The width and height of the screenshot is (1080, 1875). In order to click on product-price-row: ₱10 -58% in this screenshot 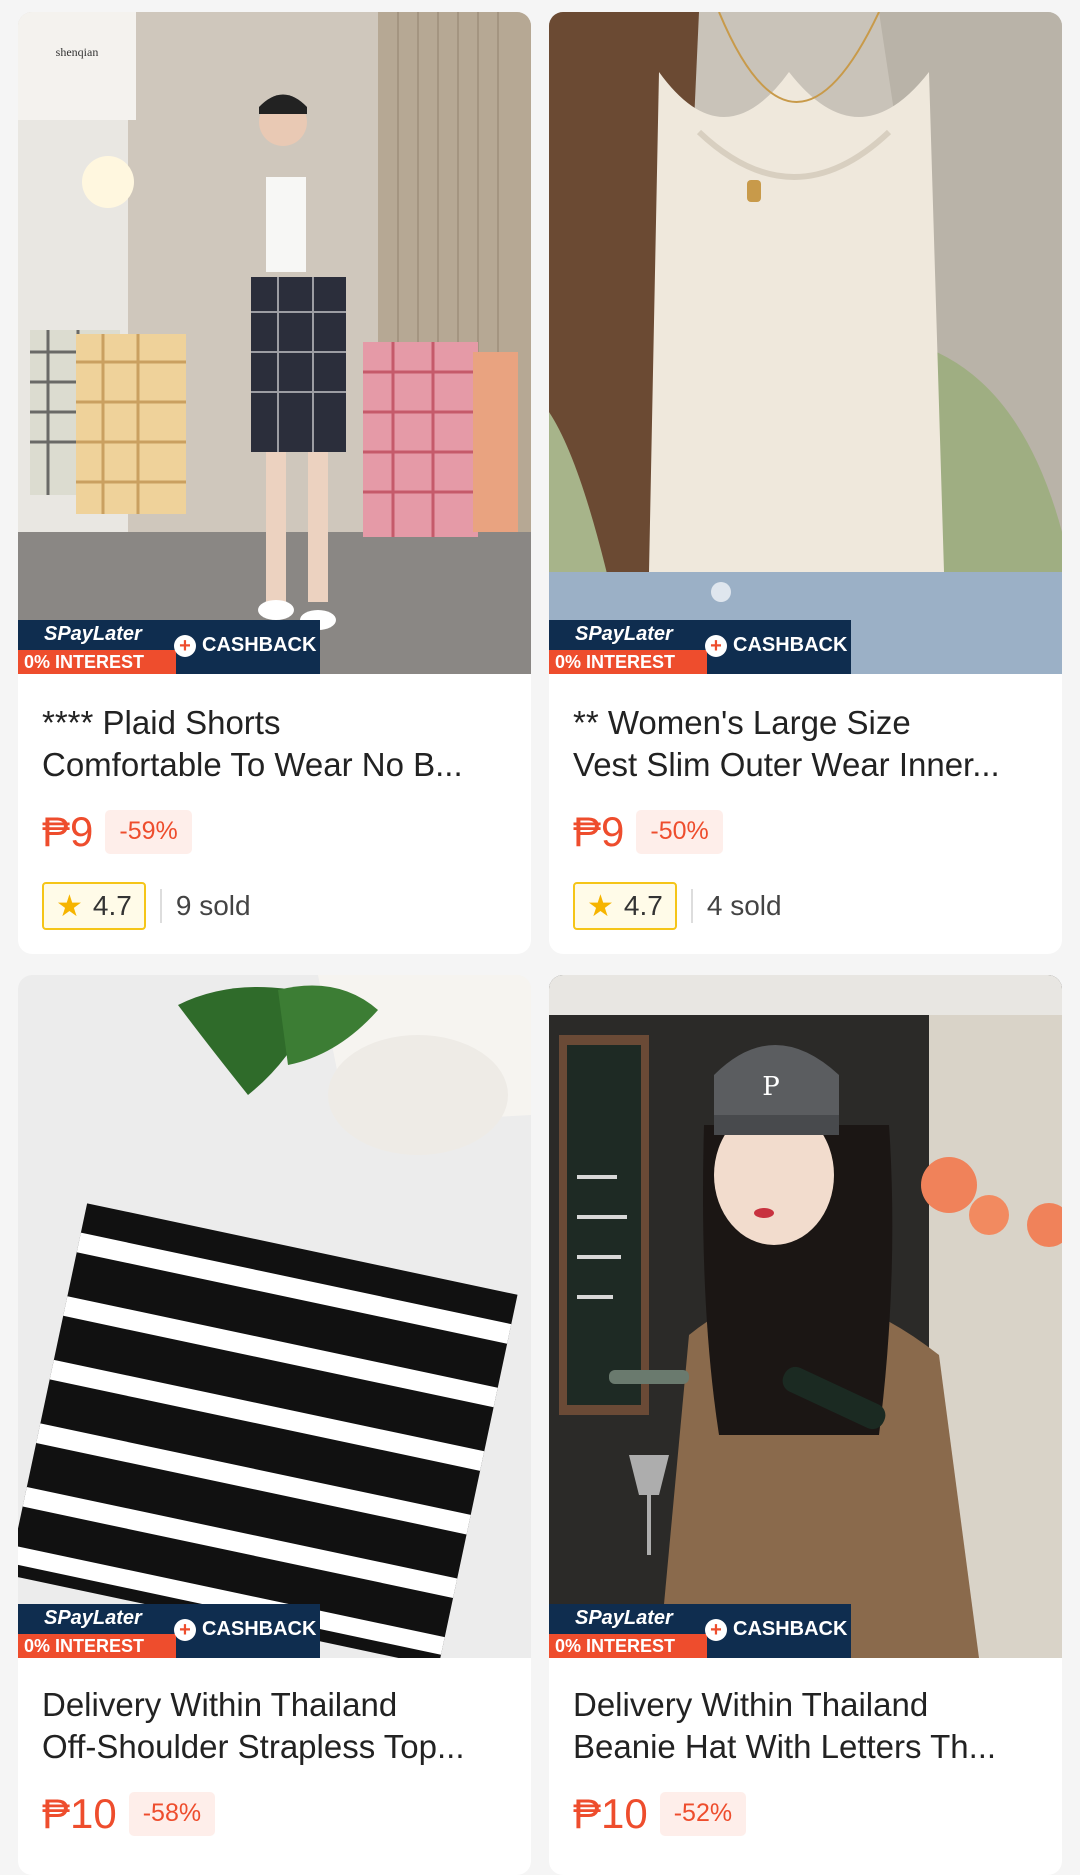, I will do `click(129, 1814)`.